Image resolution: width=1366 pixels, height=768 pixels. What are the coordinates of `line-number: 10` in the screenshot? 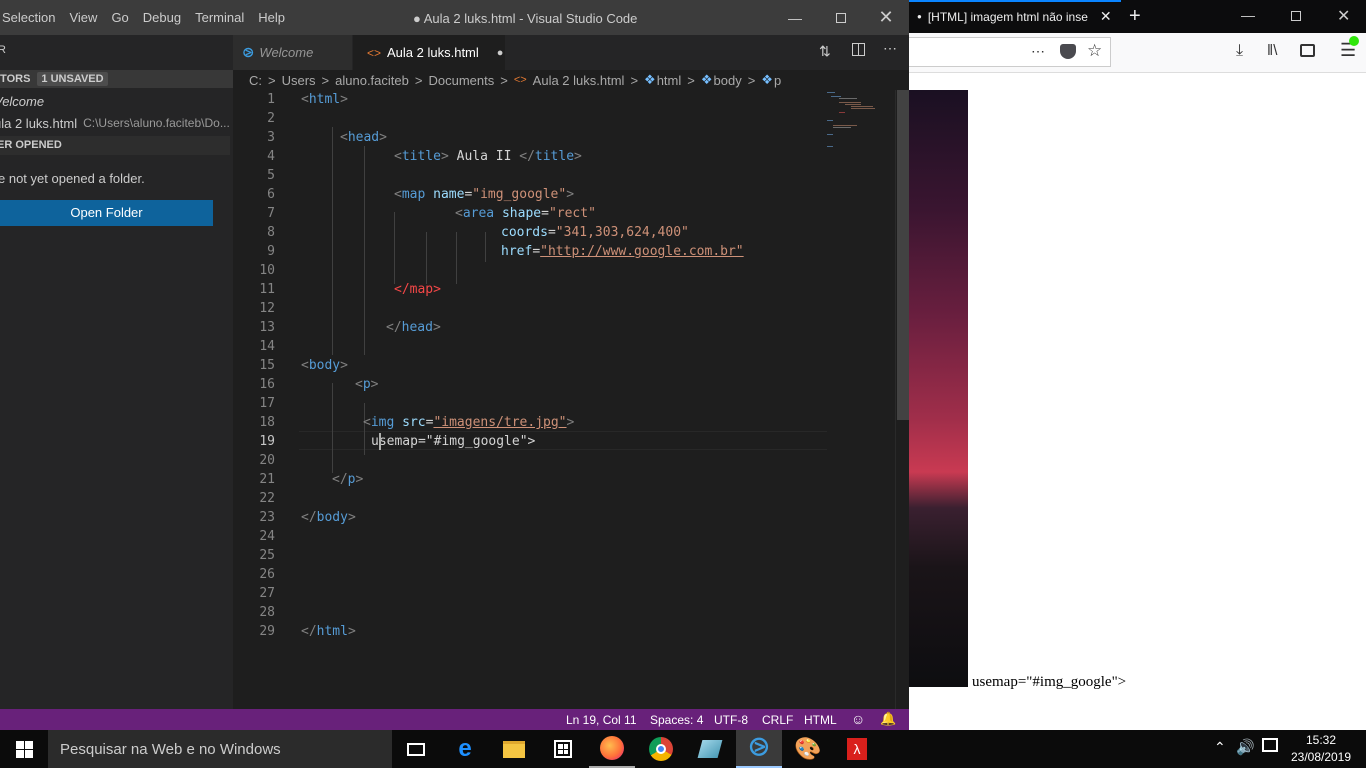 It's located at (267, 270).